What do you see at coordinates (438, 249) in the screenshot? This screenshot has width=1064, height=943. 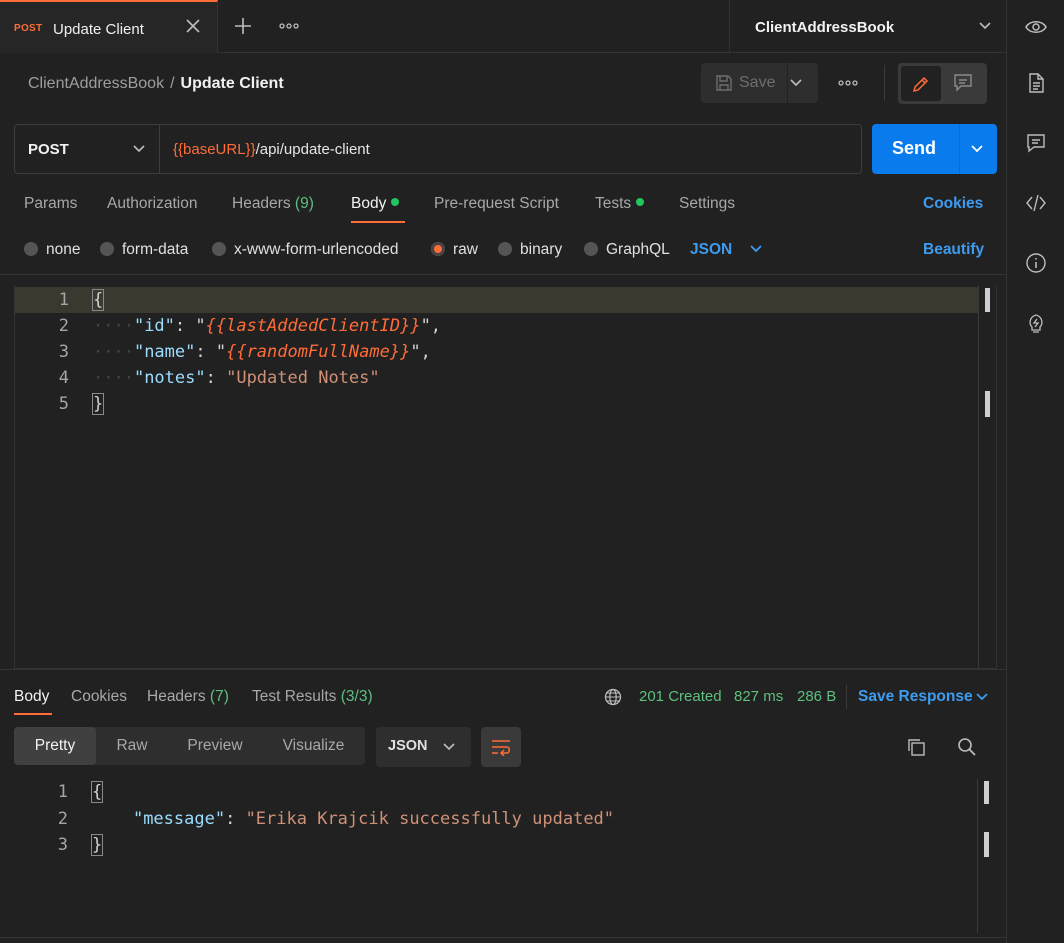 I see `radio-circle-selected` at bounding box center [438, 249].